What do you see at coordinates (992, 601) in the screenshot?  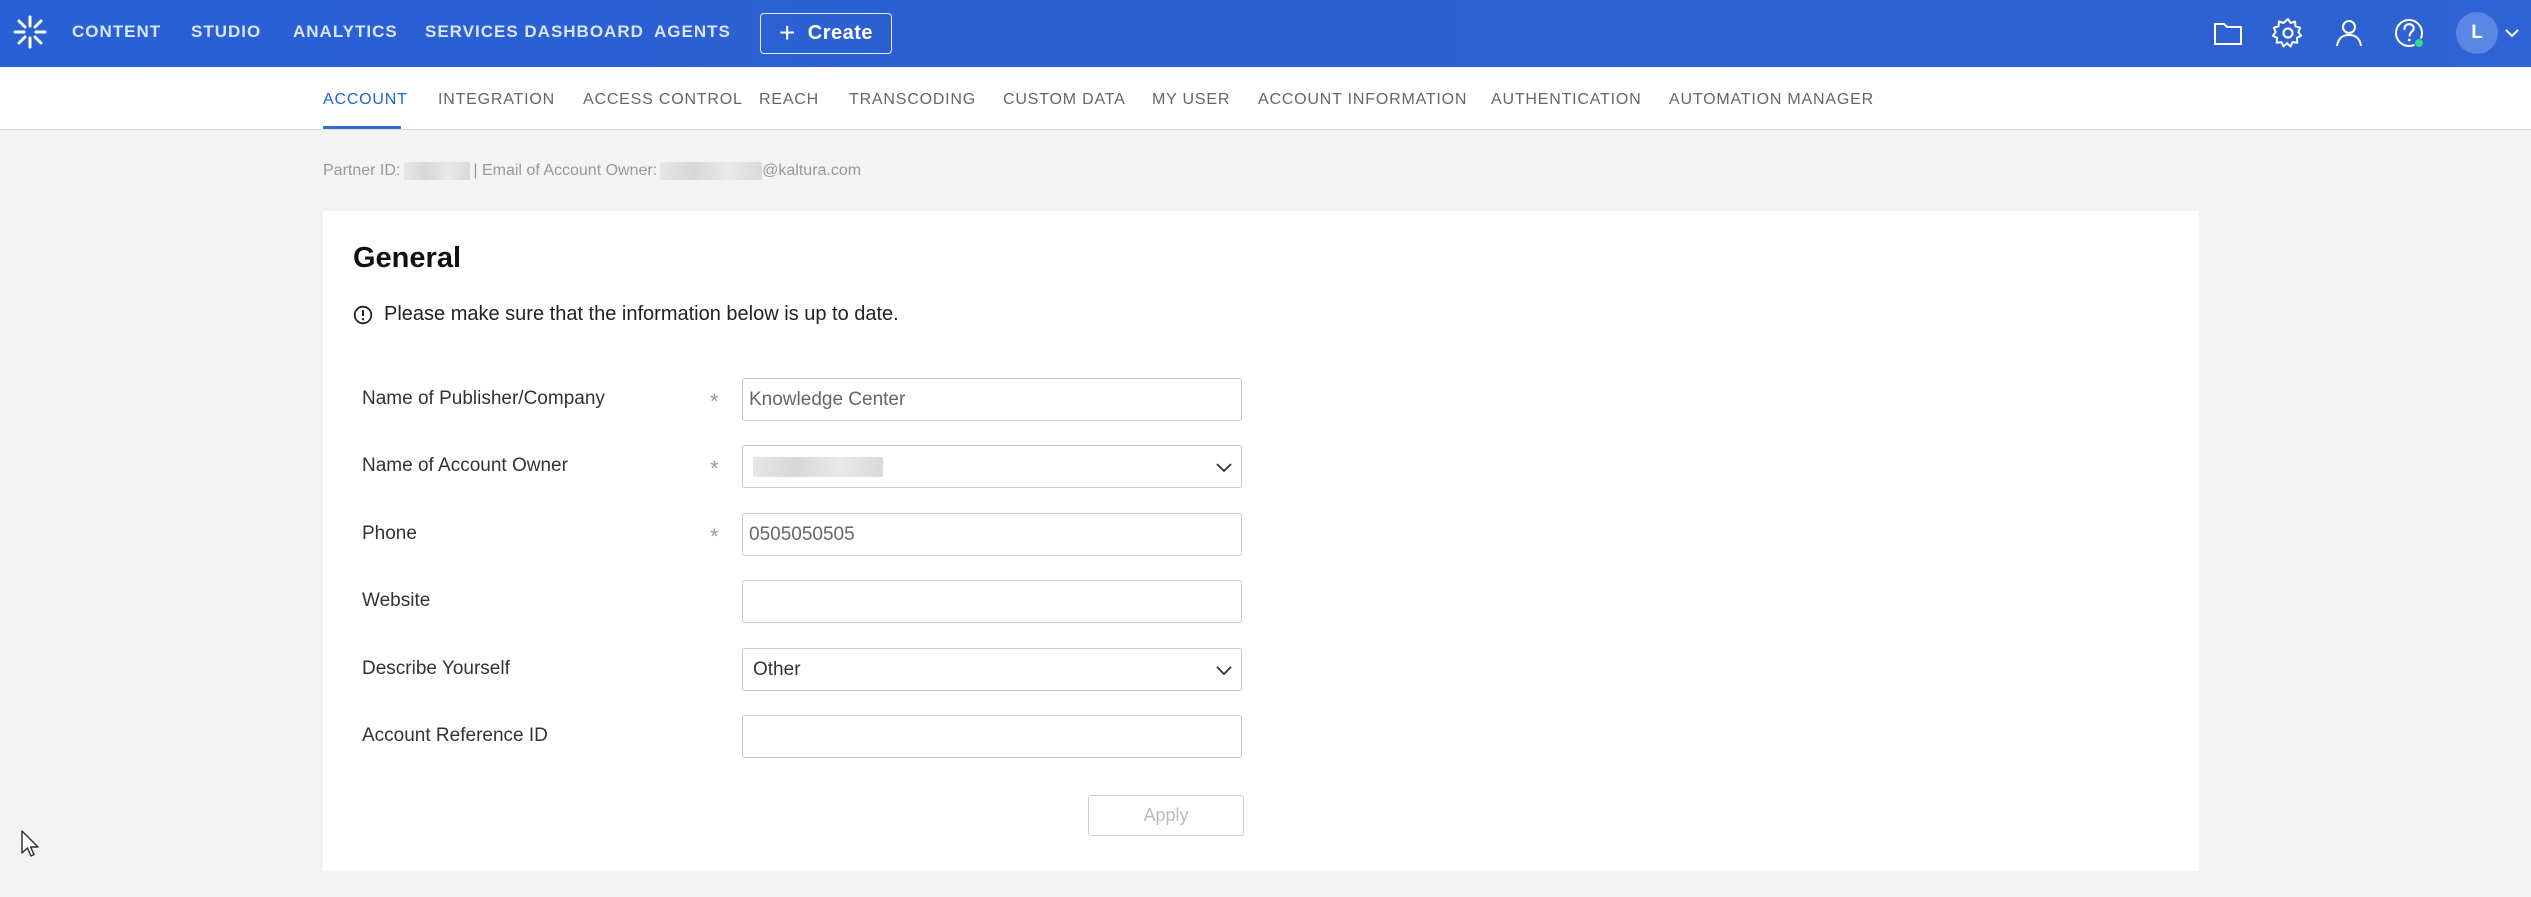 I see `website-input` at bounding box center [992, 601].